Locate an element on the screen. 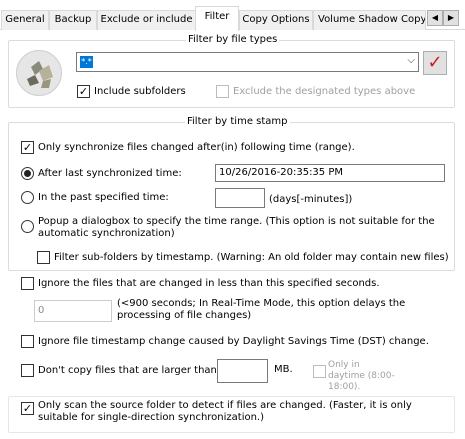 The image size is (465, 439). file-types-legend: Filter by file types is located at coordinates (233, 39).